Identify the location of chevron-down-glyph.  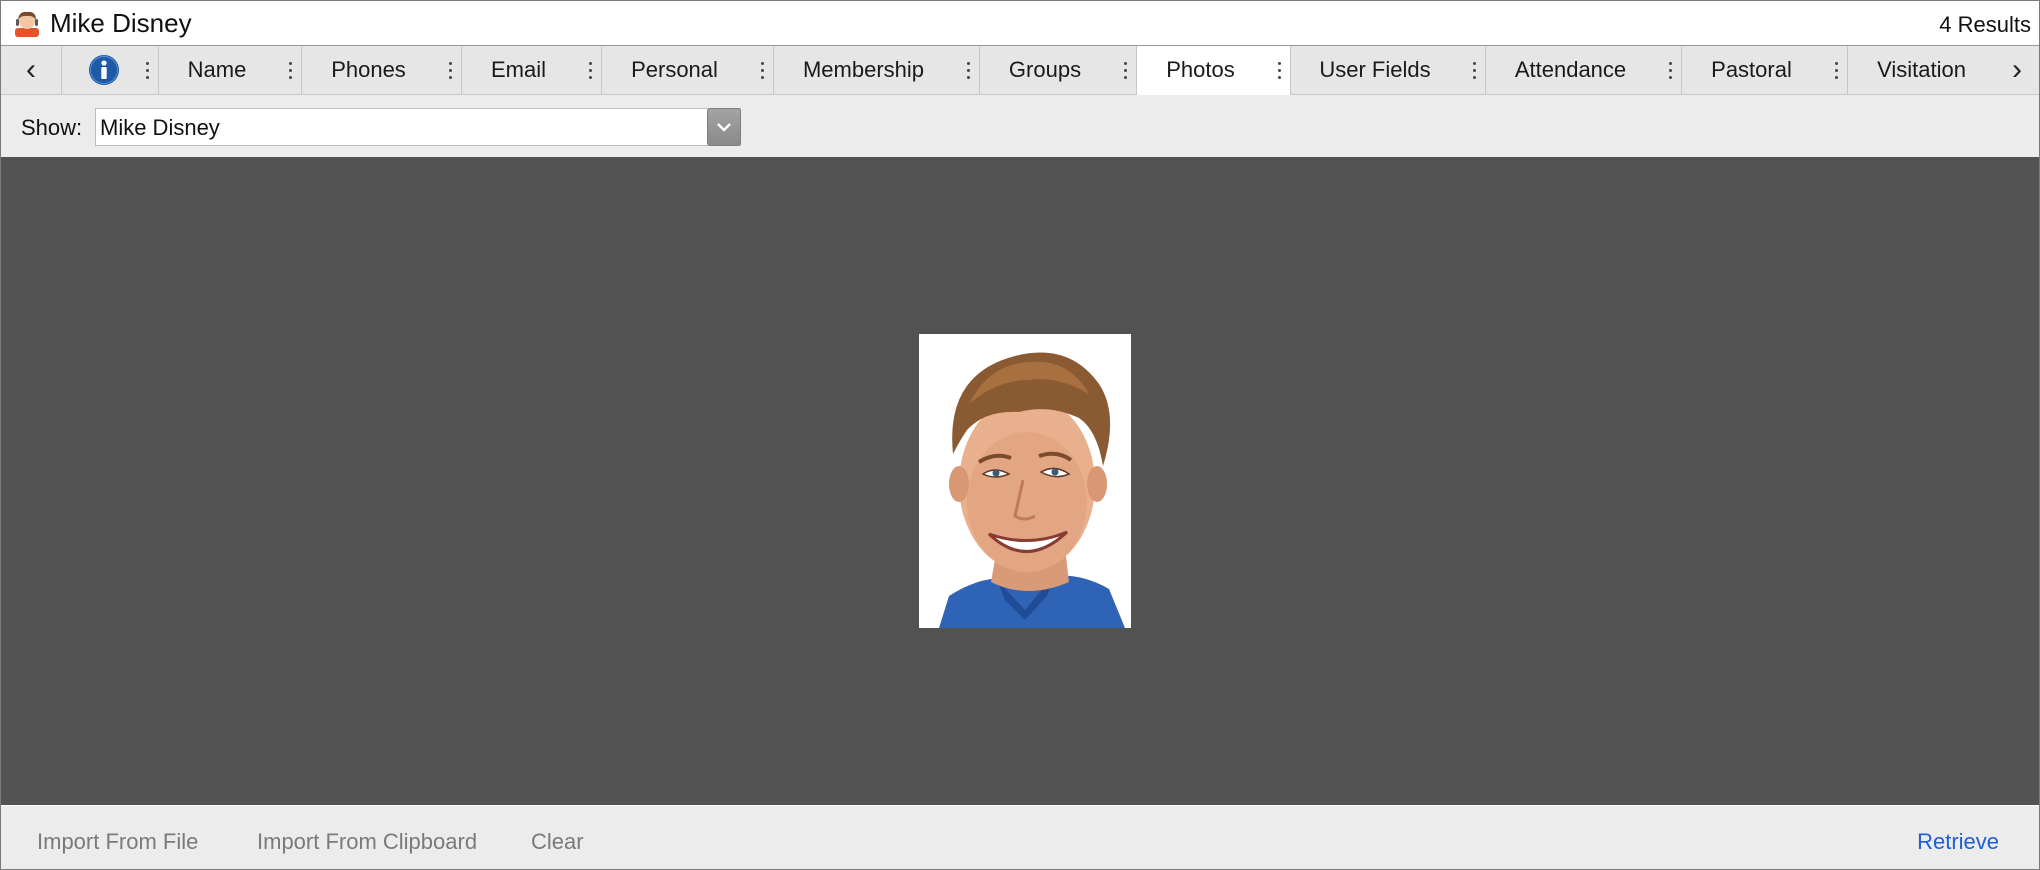
(724, 127).